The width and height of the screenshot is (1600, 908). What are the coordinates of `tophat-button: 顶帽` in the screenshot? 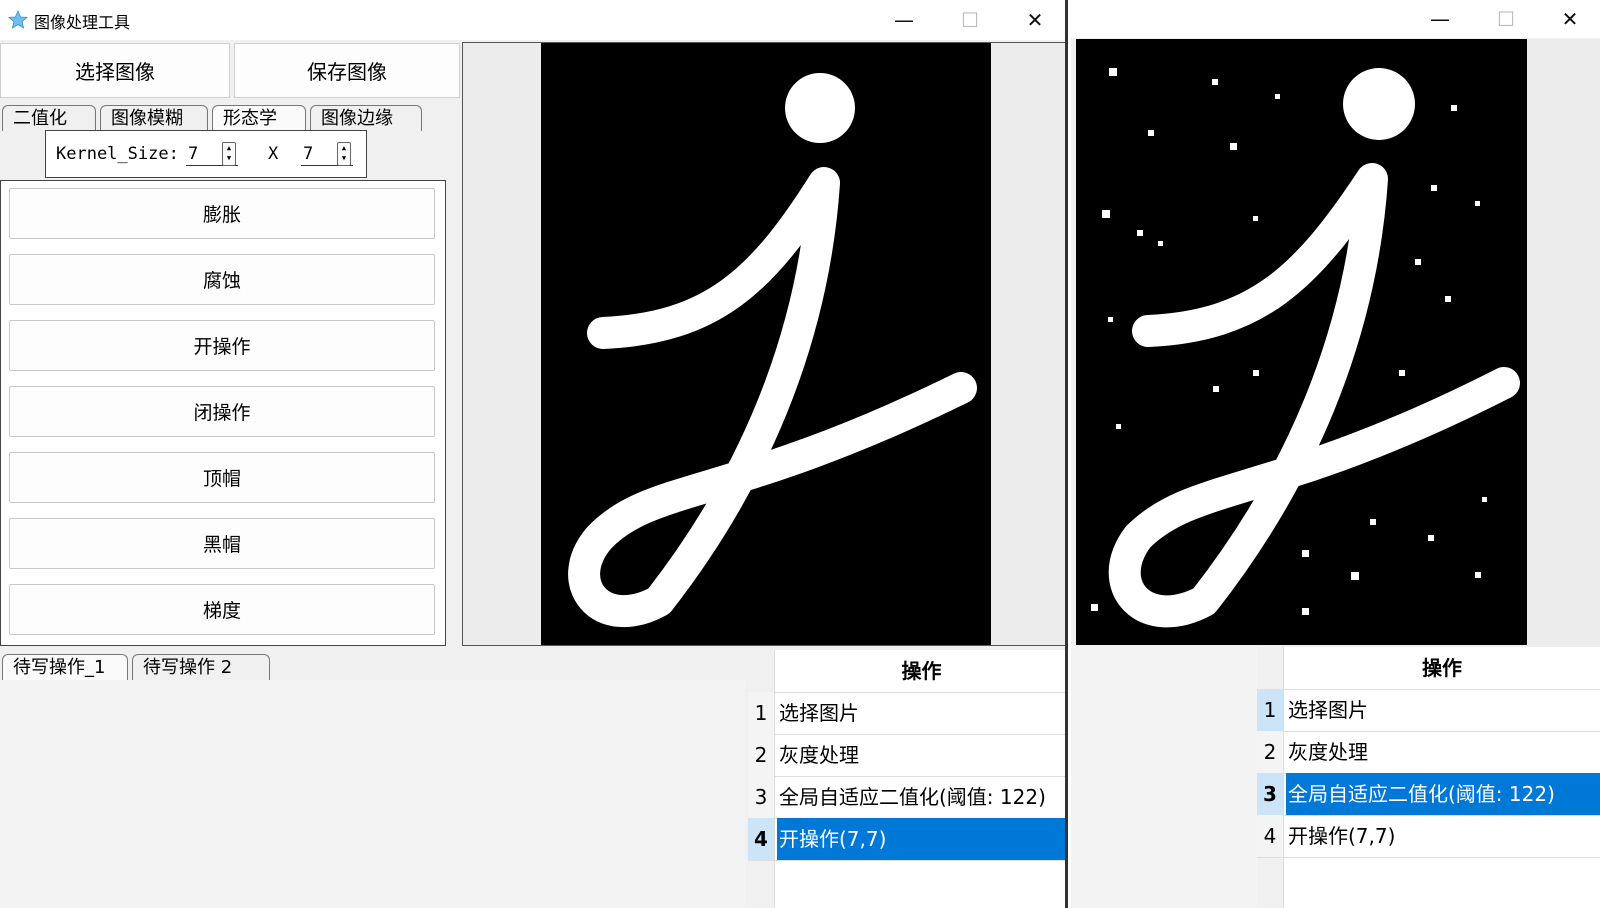 It's located at (222, 477).